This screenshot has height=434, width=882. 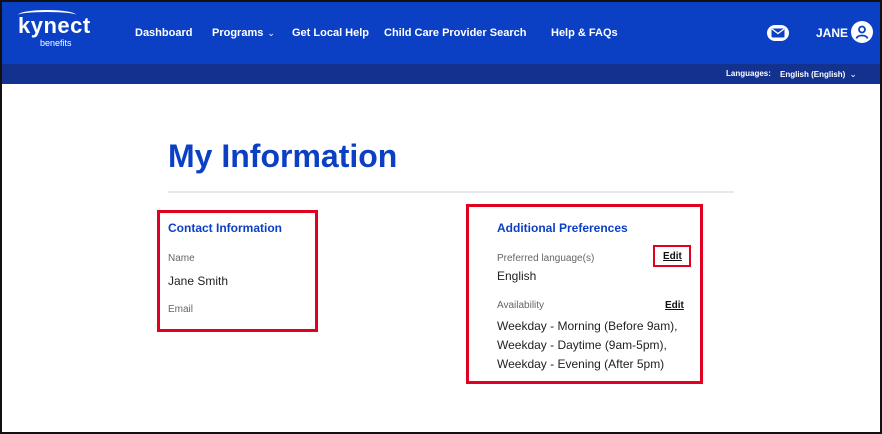 What do you see at coordinates (587, 326) in the screenshot?
I see `availability-value-line: Weekday - Morning (Before 9am),` at bounding box center [587, 326].